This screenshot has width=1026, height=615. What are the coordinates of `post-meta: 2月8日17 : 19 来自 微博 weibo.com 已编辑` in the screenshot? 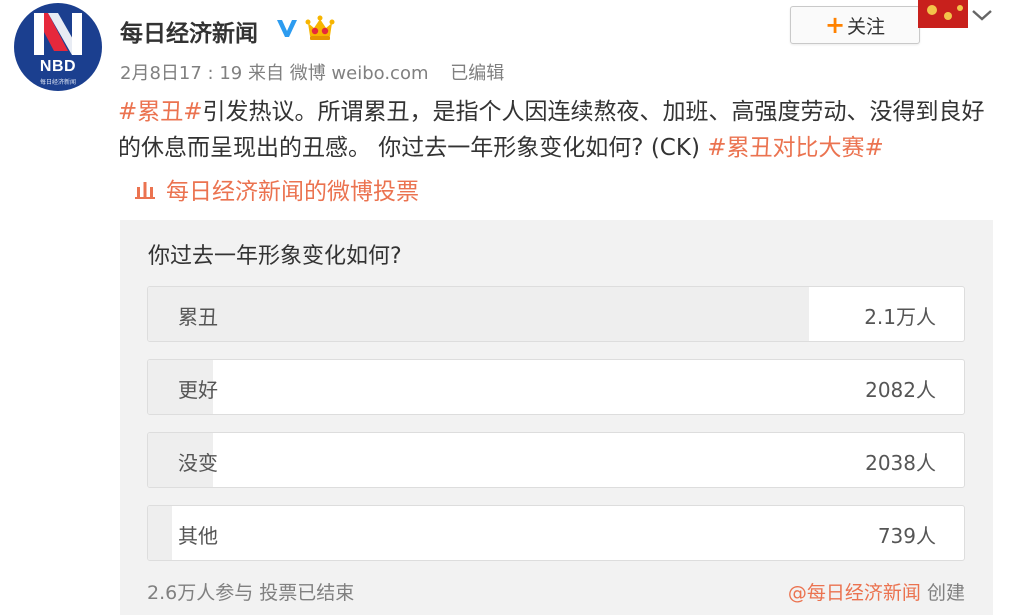 It's located at (312, 72).